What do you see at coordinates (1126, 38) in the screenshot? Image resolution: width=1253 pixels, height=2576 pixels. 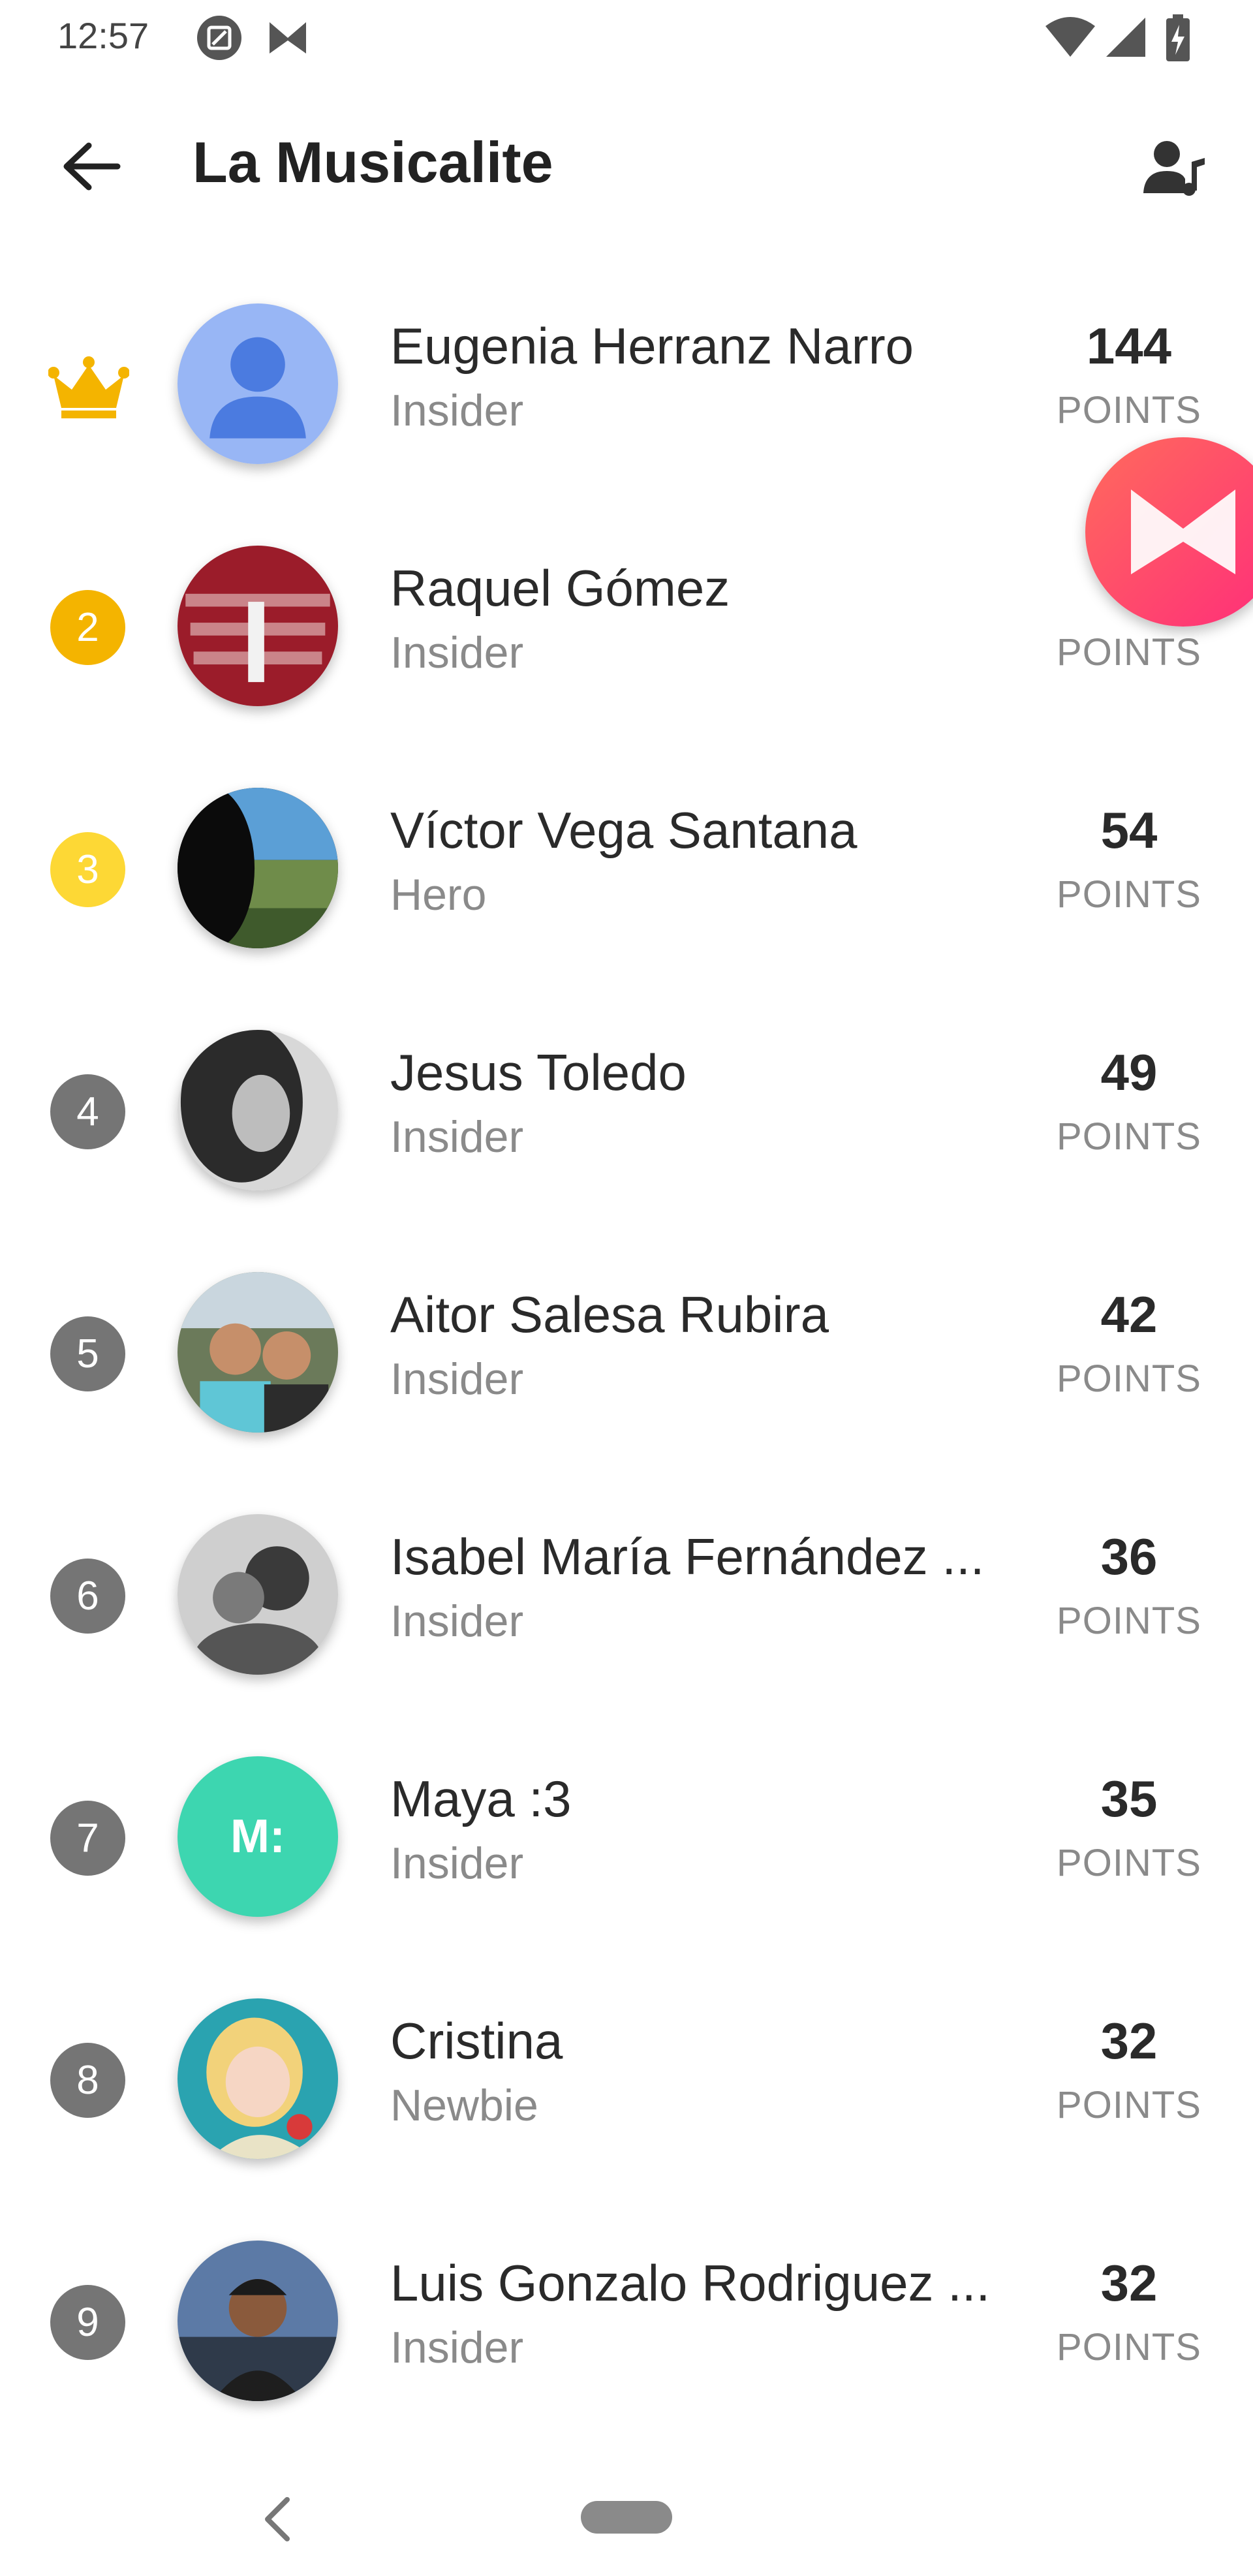 I see `cellular-signal-icon` at bounding box center [1126, 38].